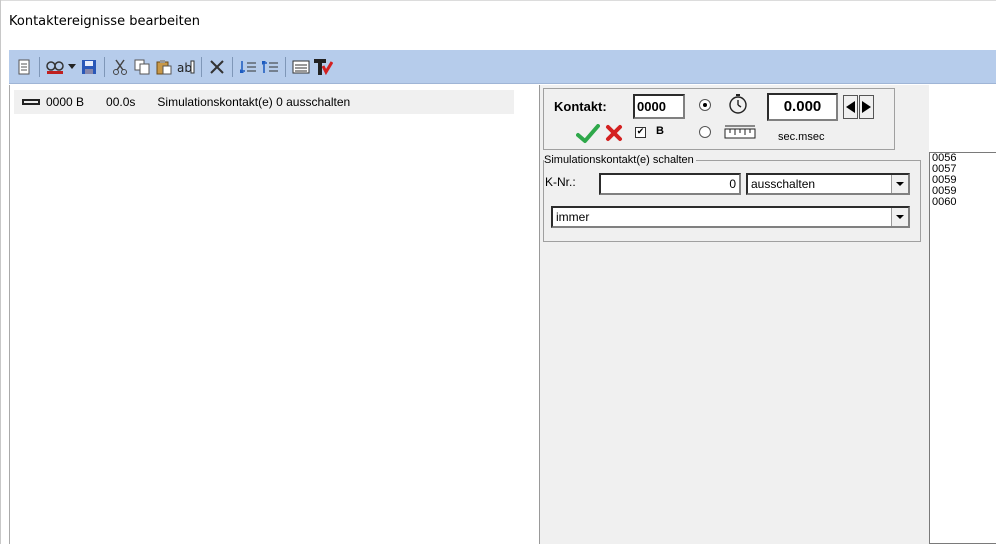 The width and height of the screenshot is (996, 544). Describe the element at coordinates (72, 67) in the screenshot. I see `find-dropdown-icon` at that location.